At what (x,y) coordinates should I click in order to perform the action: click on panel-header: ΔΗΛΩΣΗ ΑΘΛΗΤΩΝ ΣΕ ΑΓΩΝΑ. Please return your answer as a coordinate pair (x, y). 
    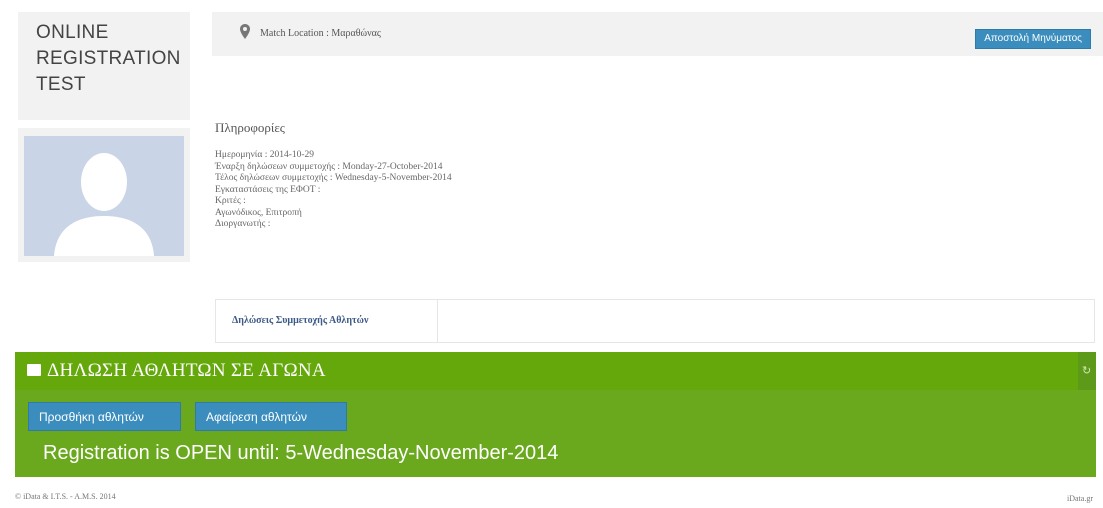
    Looking at the image, I should click on (546, 371).